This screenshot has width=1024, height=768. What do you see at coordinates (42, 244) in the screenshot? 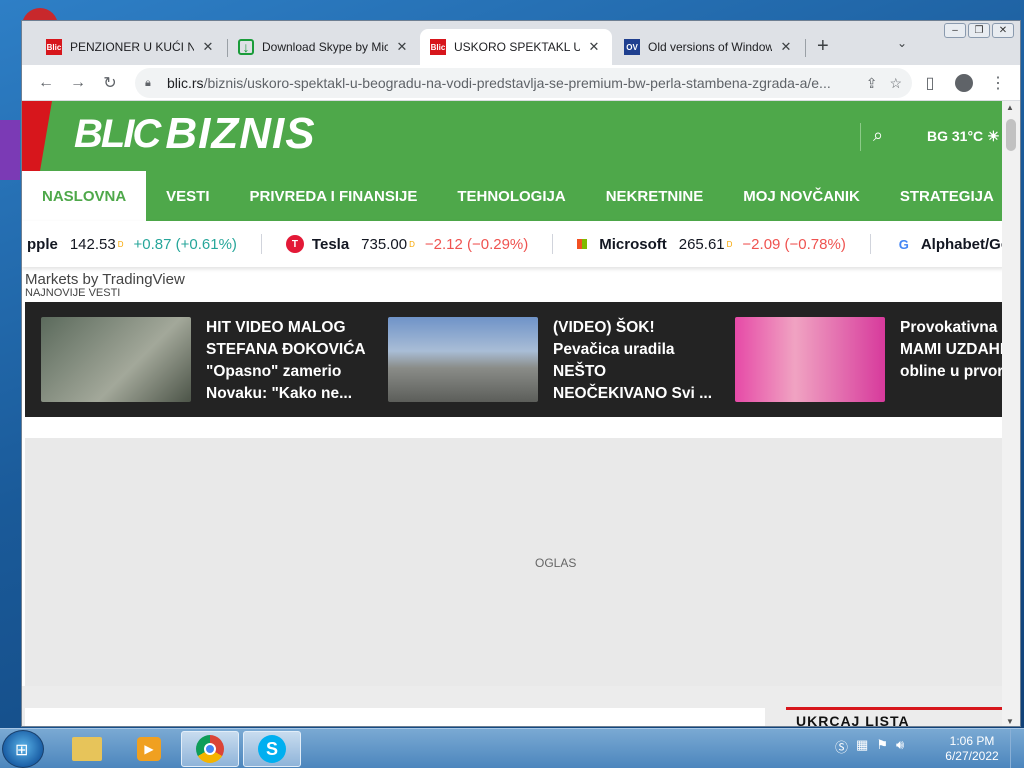
I see `ticker-name: pple` at bounding box center [42, 244].